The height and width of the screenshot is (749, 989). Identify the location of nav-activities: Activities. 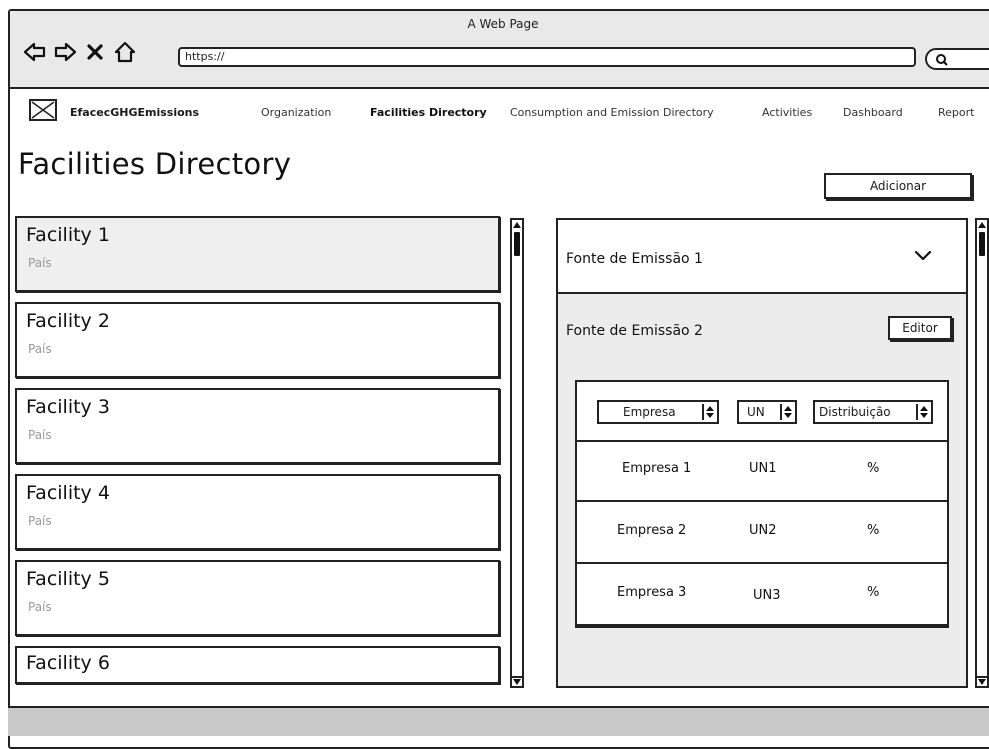
(787, 112).